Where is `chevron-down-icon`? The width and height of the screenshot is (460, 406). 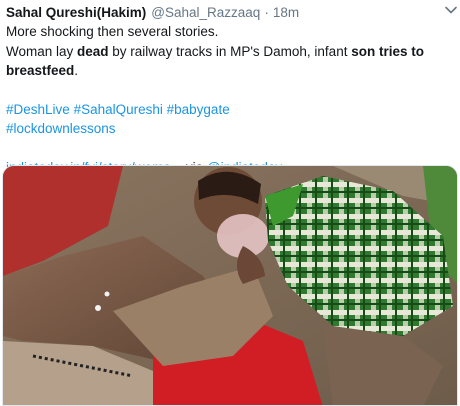
chevron-down-icon is located at coordinates (451, 10).